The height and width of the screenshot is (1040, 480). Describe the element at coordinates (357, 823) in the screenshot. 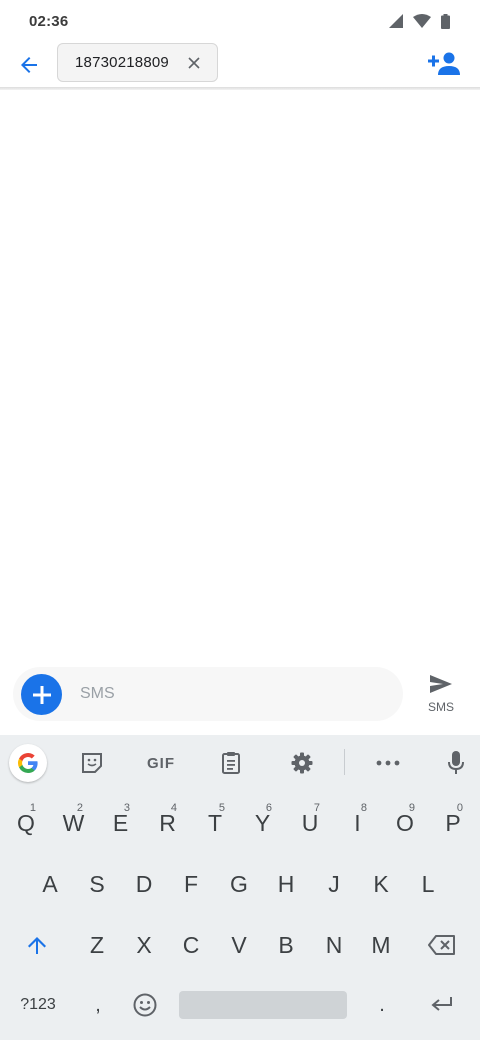

I see `key-i: I8` at that location.